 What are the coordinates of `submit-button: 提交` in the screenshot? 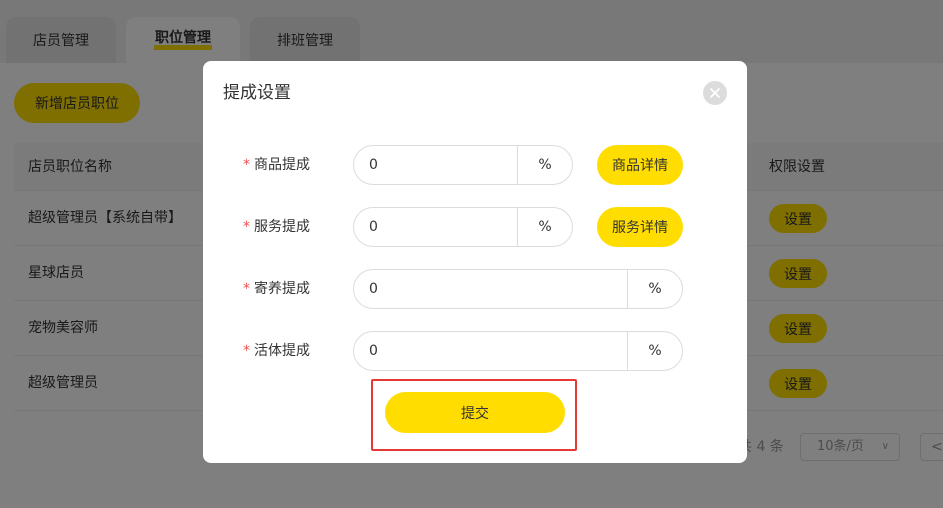 It's located at (475, 412).